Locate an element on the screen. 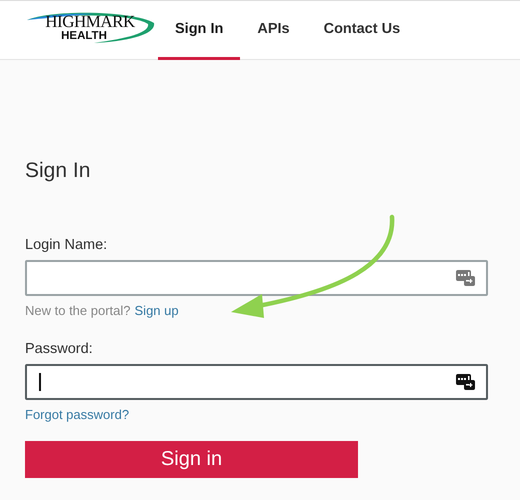  logo-wordmark: HIGHMARK is located at coordinates (90, 21).